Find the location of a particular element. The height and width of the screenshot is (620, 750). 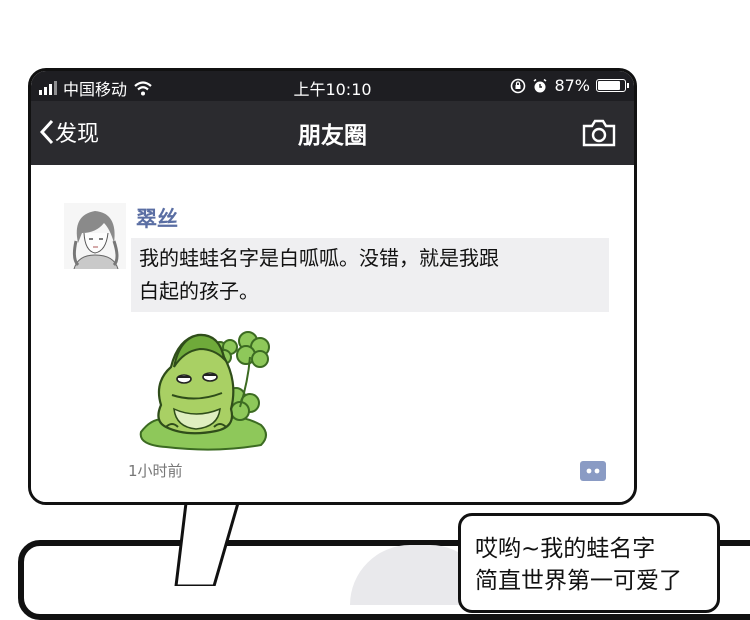

camera-button is located at coordinates (599, 135).